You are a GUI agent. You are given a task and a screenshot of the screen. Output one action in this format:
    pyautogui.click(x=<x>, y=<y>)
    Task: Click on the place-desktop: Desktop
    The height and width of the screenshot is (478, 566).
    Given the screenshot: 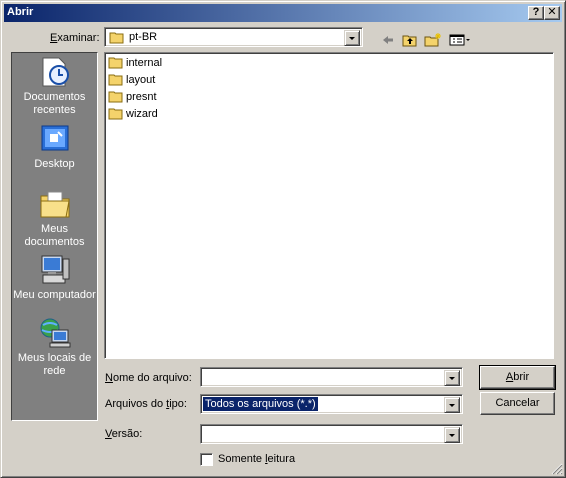 What is the action you would take?
    pyautogui.click(x=54, y=146)
    